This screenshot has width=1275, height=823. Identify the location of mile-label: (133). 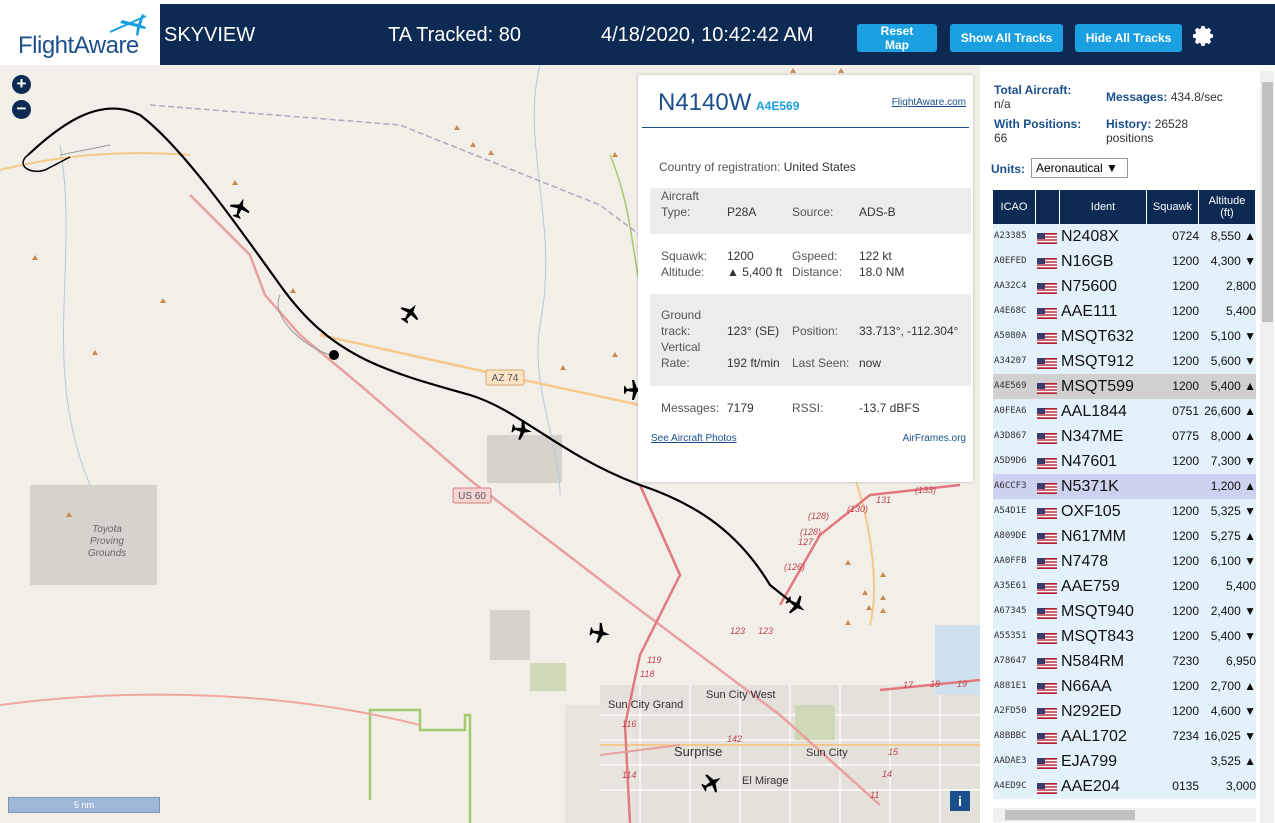
(925, 490).